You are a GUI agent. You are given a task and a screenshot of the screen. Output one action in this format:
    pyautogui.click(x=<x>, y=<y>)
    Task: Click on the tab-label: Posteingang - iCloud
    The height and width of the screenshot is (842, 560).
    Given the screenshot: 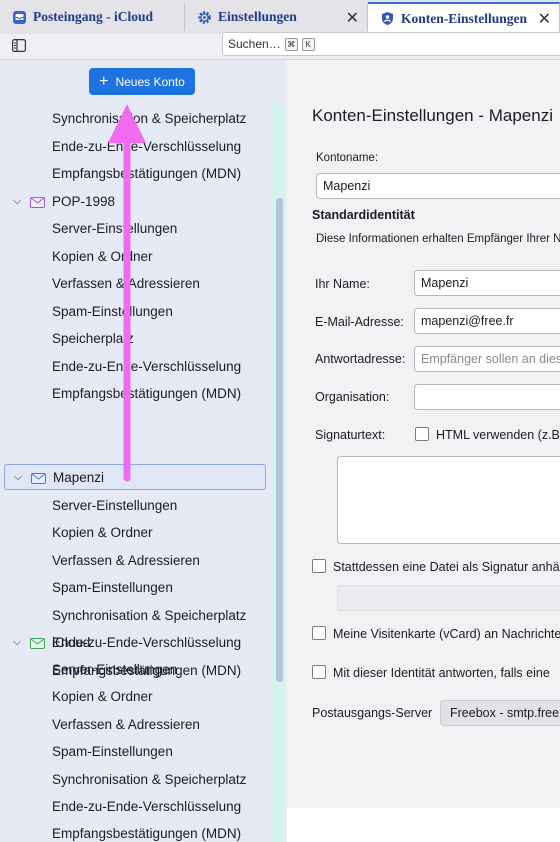 What is the action you would take?
    pyautogui.click(x=93, y=16)
    